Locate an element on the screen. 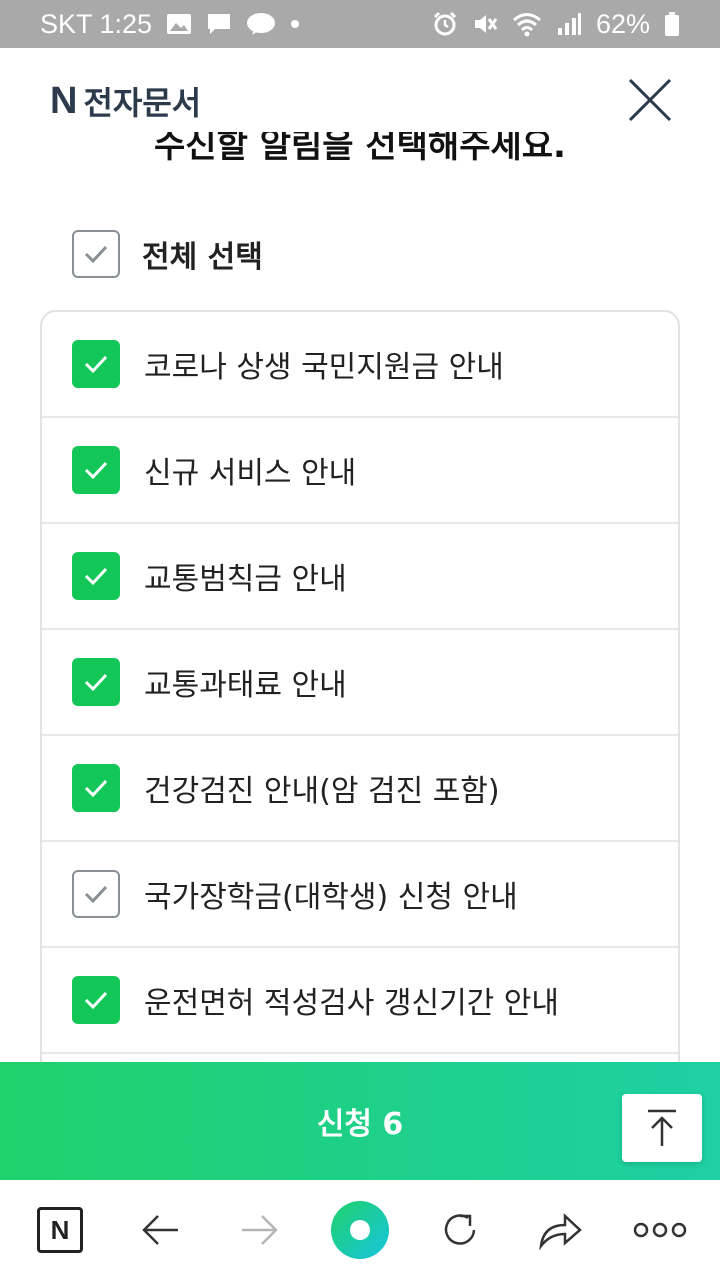 The image size is (720, 1280). close-button is located at coordinates (650, 100).